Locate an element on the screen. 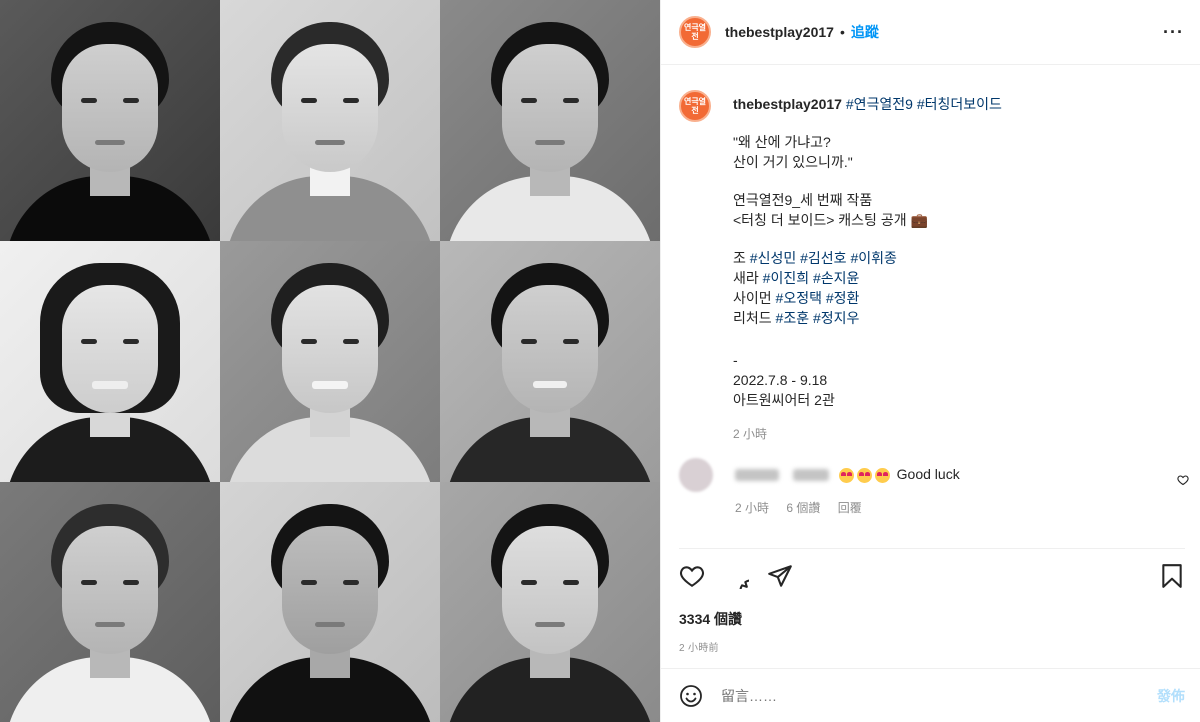  event-dates: 2022.7.8 - 9.18 is located at coordinates (780, 380).